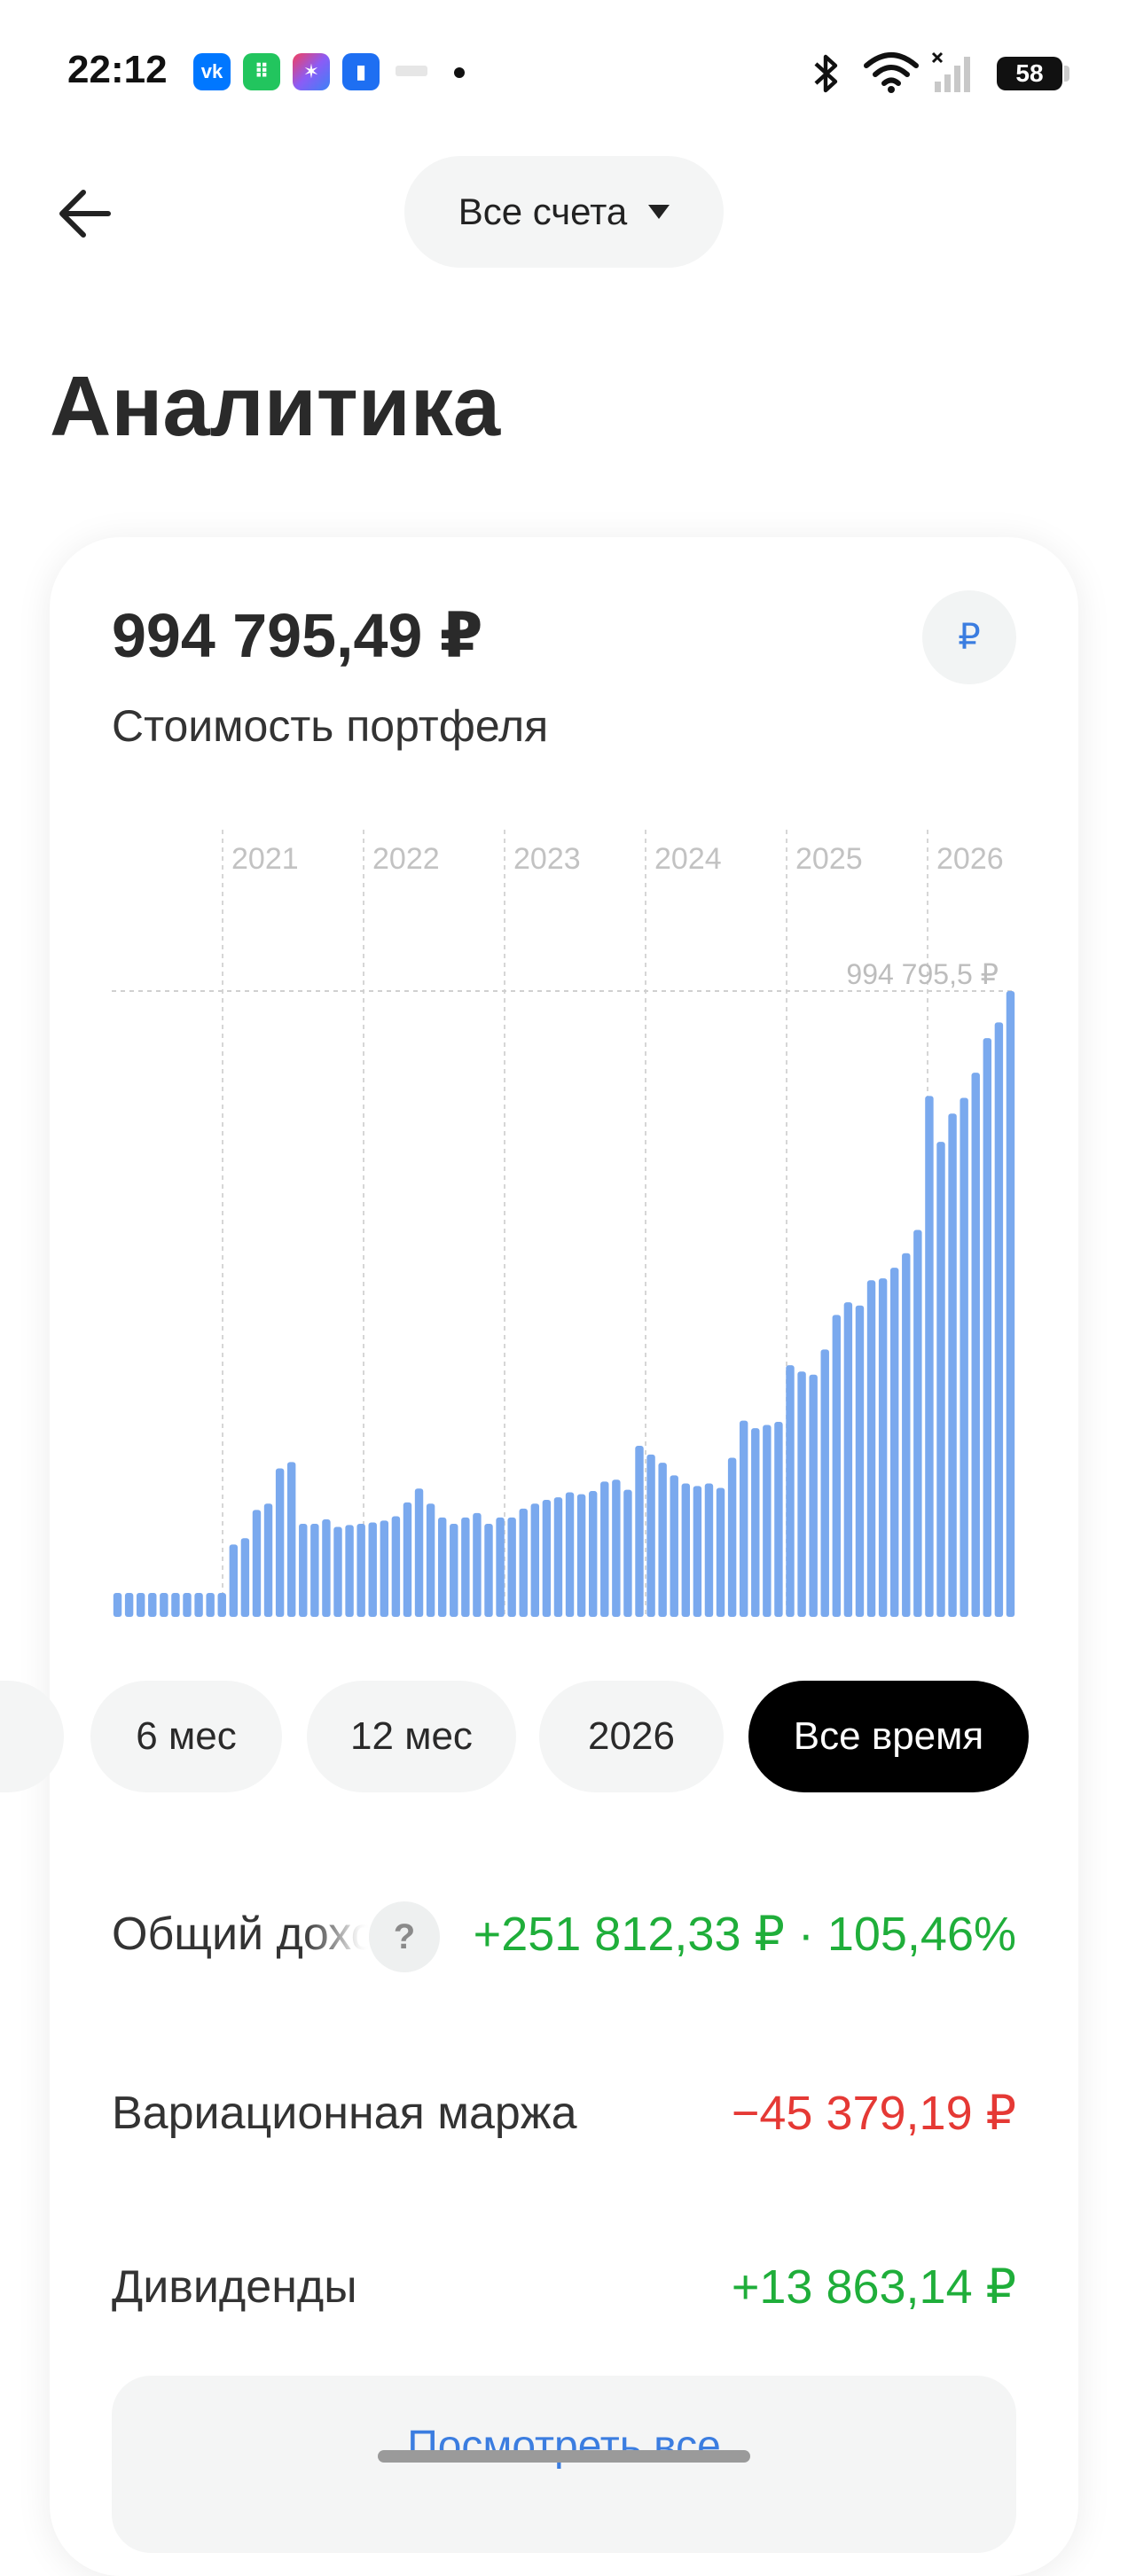 Image resolution: width=1128 pixels, height=2576 pixels. I want to click on year-tick-label: 2026, so click(970, 859).